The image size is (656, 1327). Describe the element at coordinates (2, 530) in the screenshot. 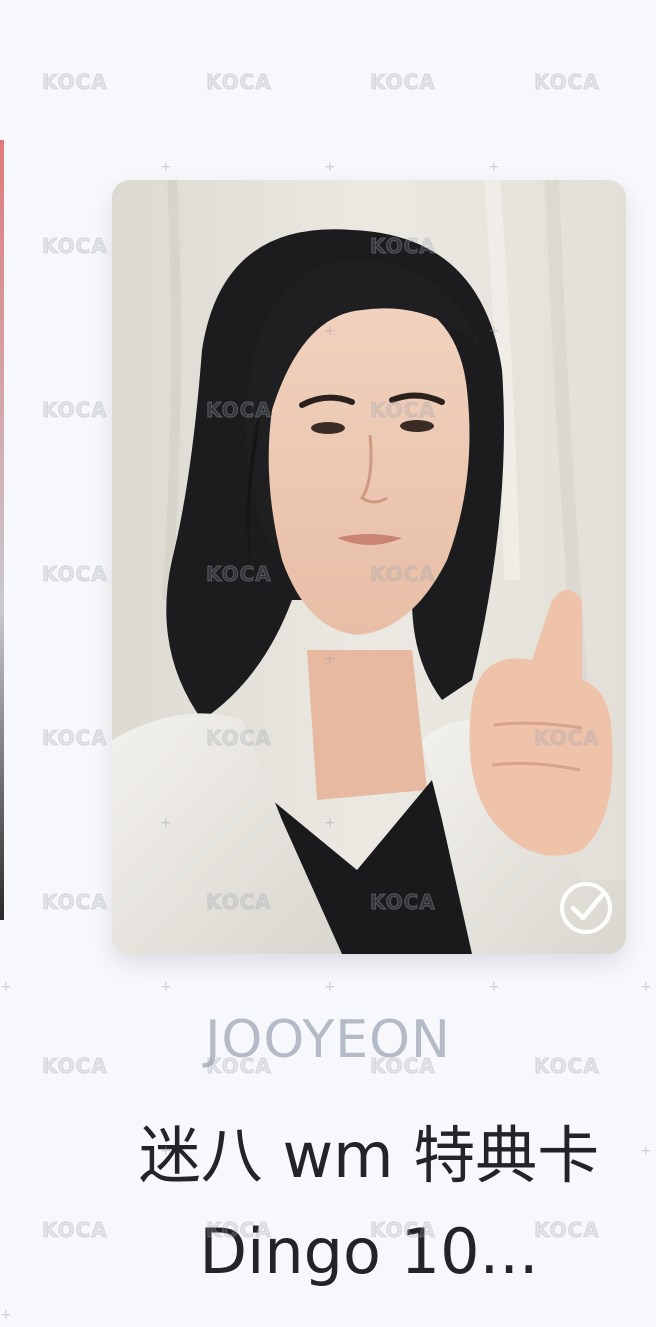

I see `previous-card-edge` at that location.